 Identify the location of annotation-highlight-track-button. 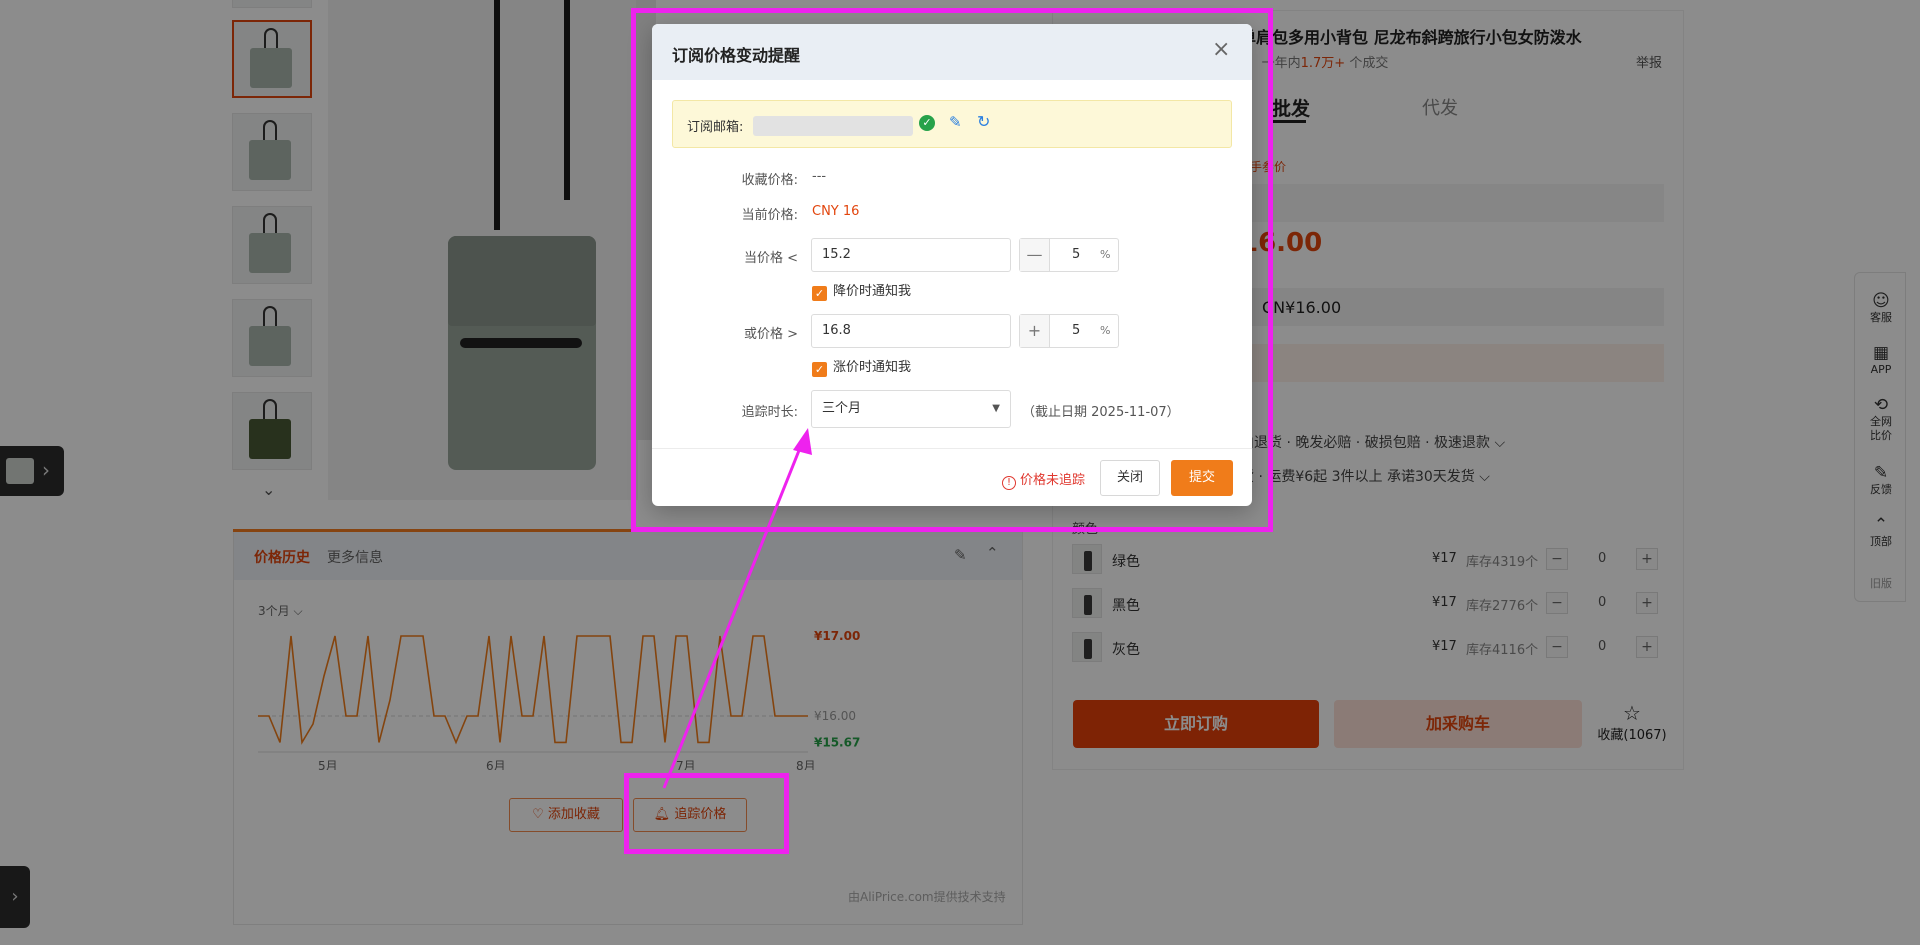
(706, 813).